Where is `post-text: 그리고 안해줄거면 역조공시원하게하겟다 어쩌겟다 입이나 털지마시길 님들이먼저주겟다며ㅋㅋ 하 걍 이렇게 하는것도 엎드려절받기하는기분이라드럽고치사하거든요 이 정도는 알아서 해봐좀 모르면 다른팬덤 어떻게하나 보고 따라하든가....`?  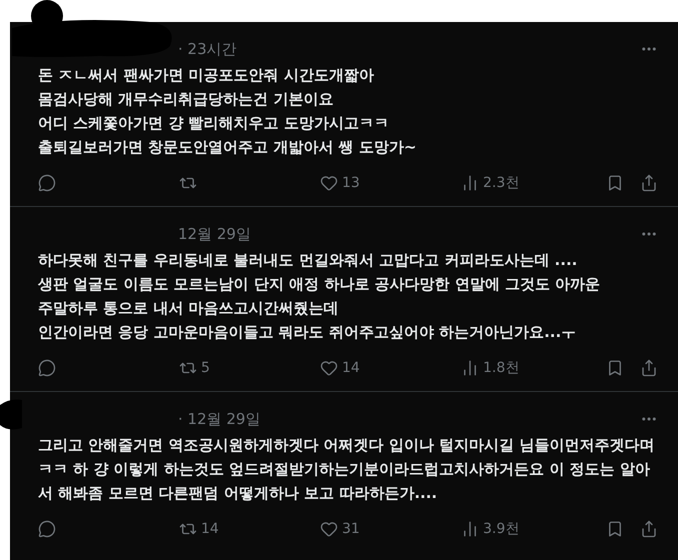 post-text: 그리고 안해줄거면 역조공시원하게하겟다 어쩌겟다 입이나 털지마시길 님들이먼저주겟다며ㅋㅋ 하 걍 이렇게 하는것도 엎드려절받기하는기분이라드럽고치사하거든요 이 정도는 알아서 해봐좀 모르면 다른팬덤 어떻게하나 보고 따라하든가.... is located at coordinates (347, 469).